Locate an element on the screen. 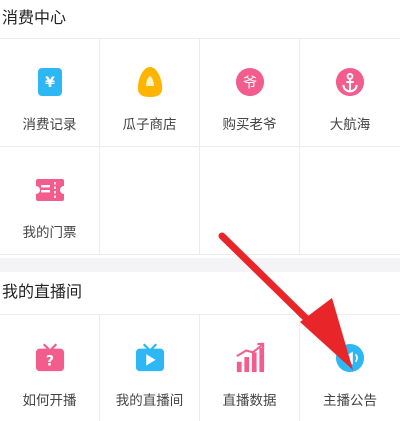  my-tickets-button: 我的门票 is located at coordinates (50, 201).